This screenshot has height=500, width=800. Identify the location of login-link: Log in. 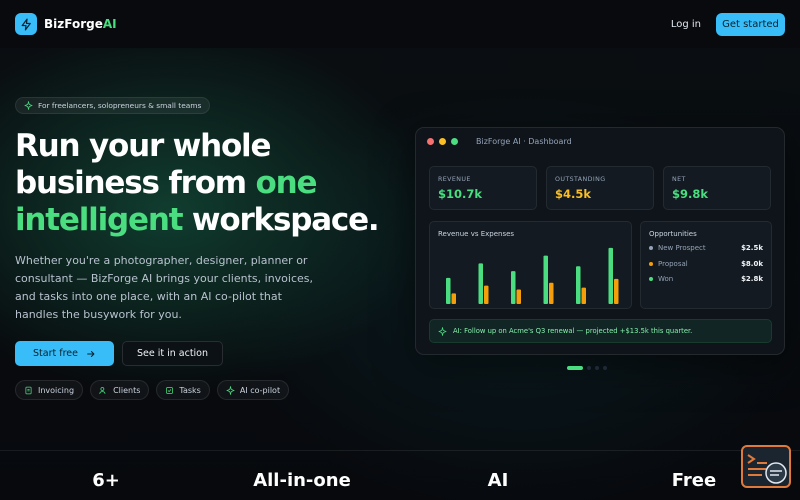
(686, 24).